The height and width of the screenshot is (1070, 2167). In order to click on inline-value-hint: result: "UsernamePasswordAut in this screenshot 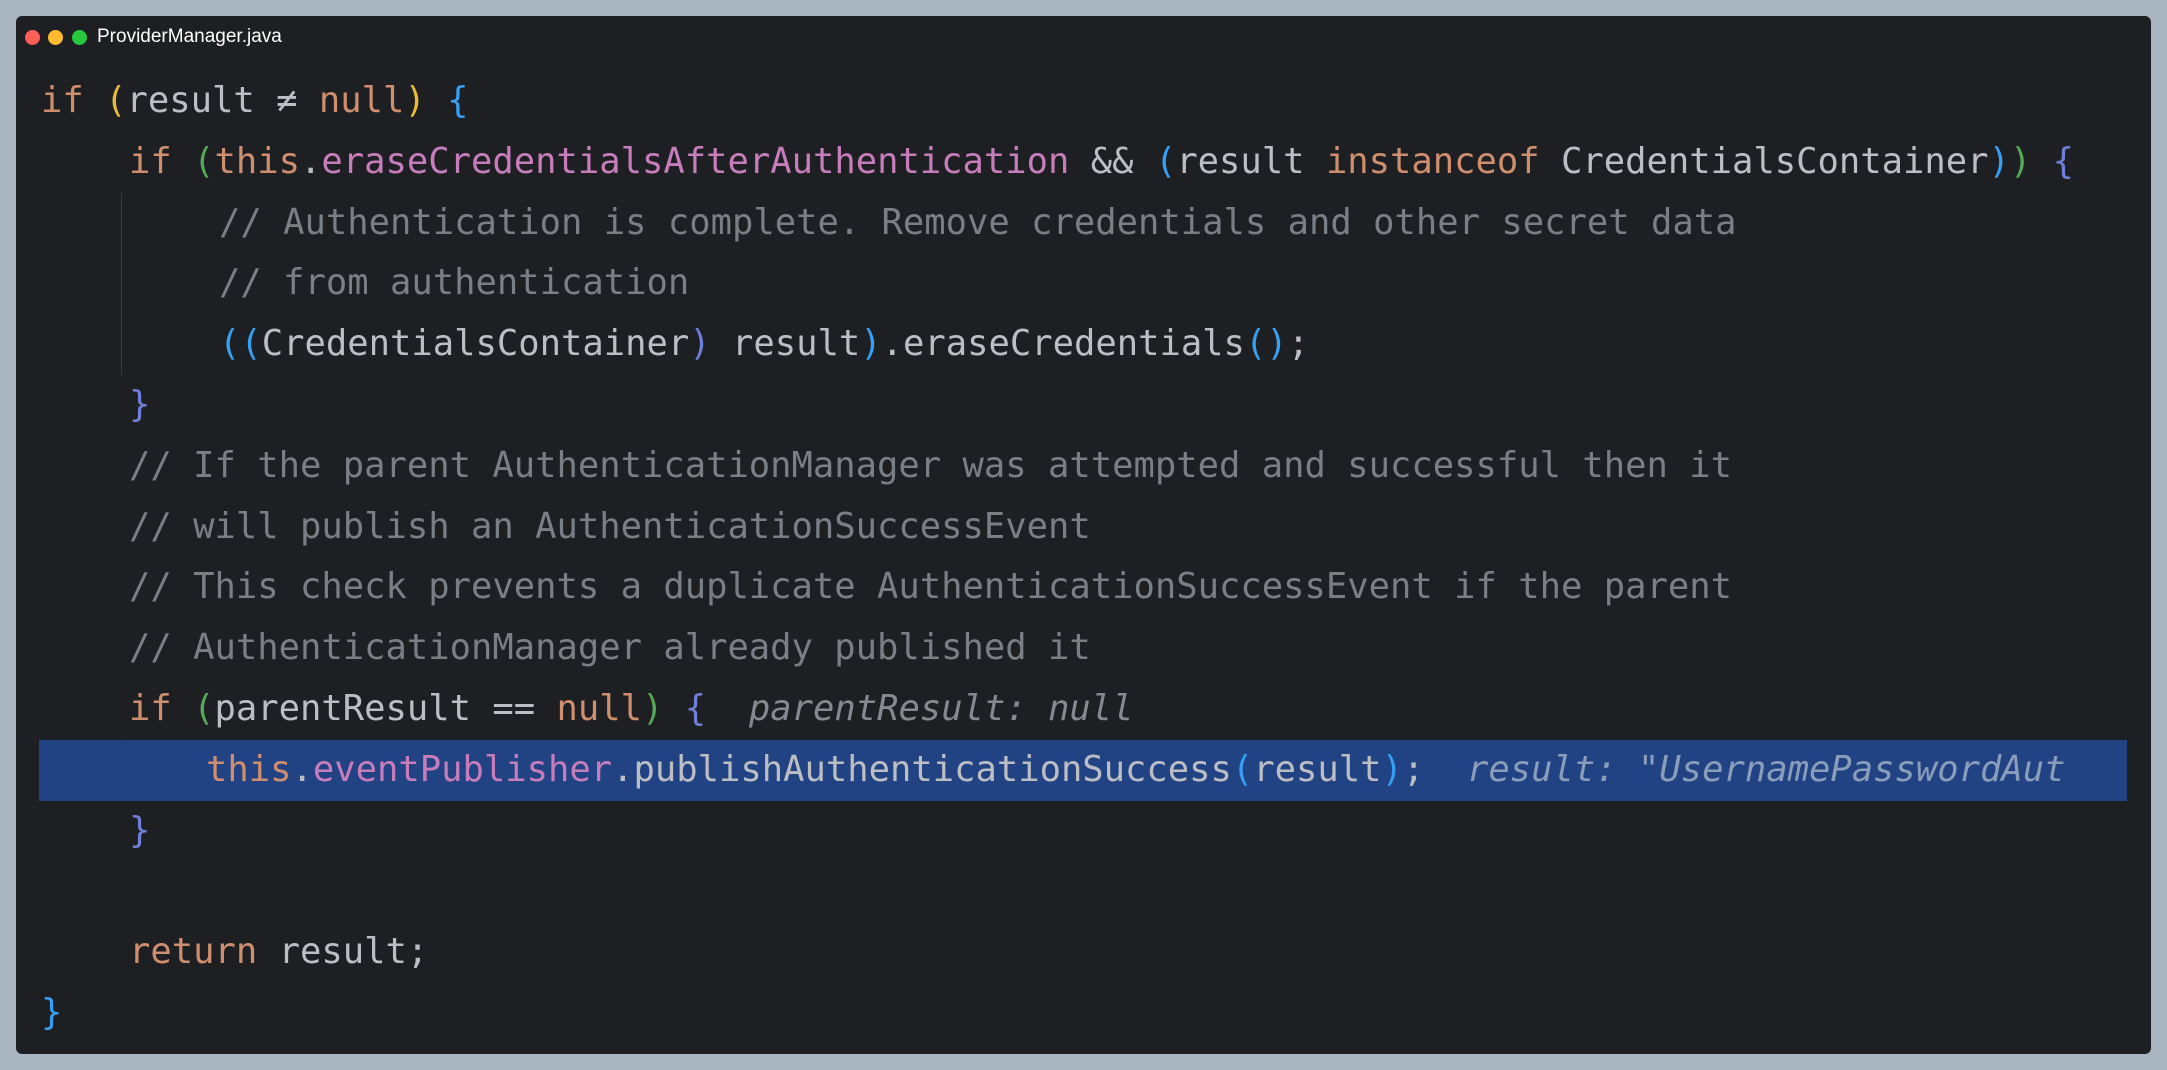, I will do `click(1766, 769)`.